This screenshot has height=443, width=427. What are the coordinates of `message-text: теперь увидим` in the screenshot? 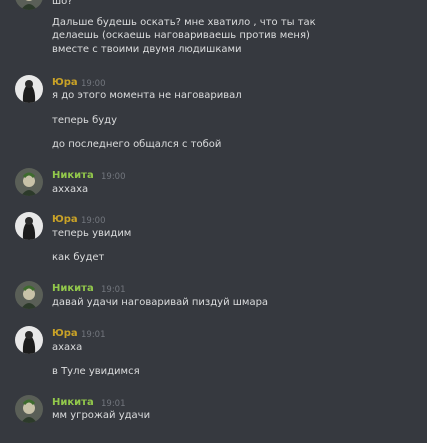 It's located at (92, 233).